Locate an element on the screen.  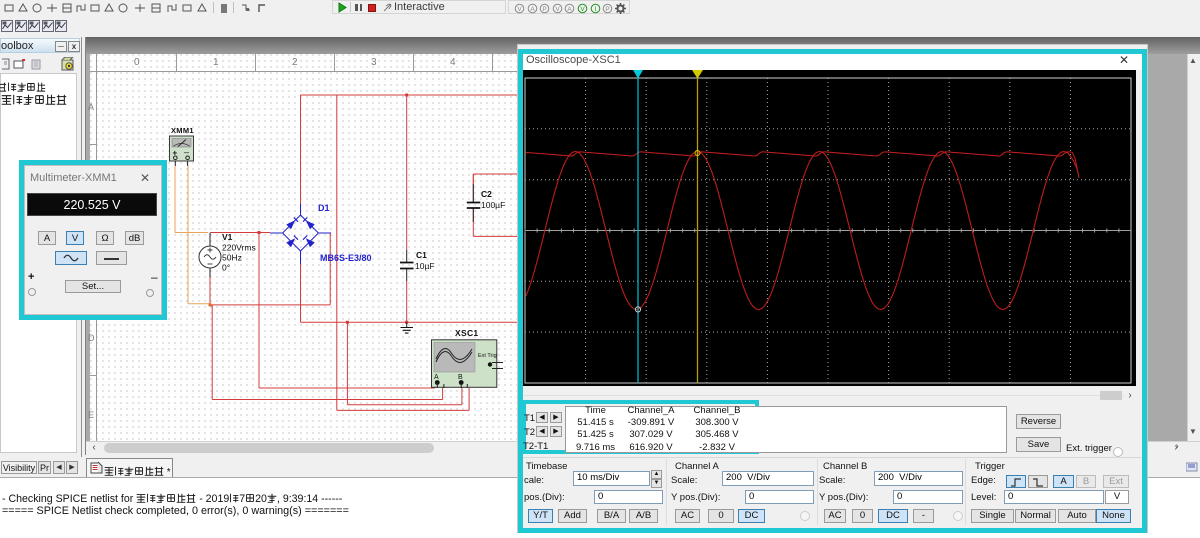
svg-text: C1 is located at coordinates (421, 255).